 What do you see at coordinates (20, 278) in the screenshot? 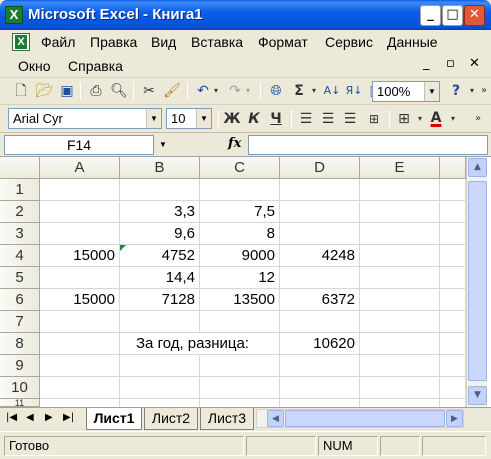
I see `row-header: 5` at bounding box center [20, 278].